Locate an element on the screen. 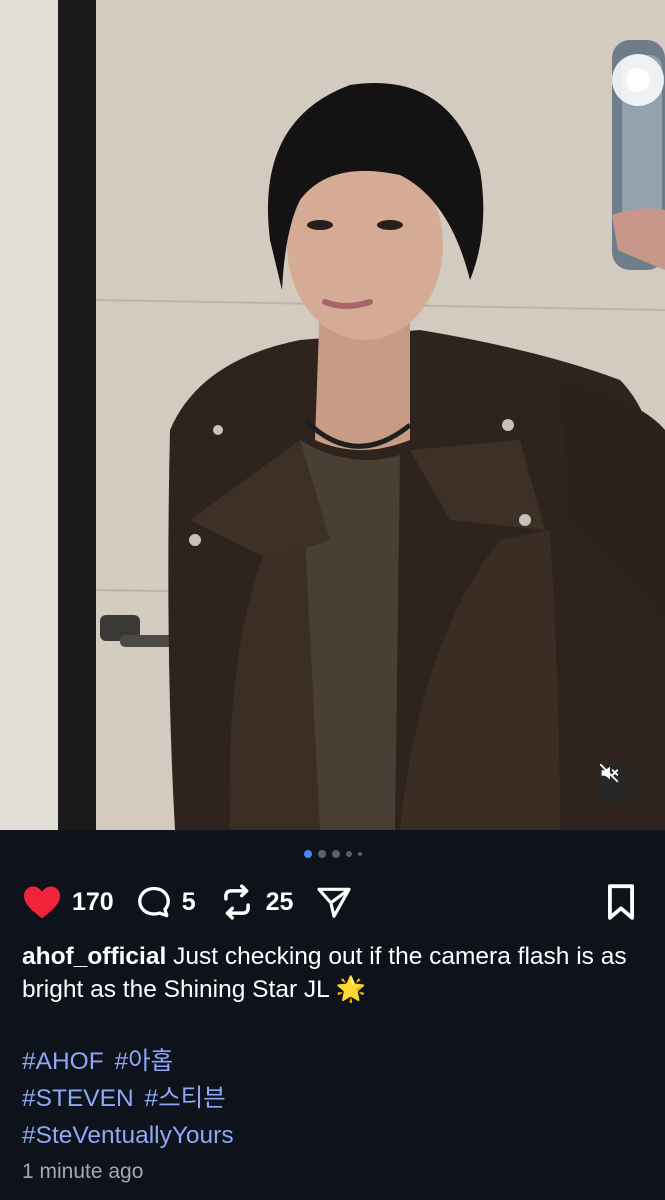  carousel-dot-active is located at coordinates (307, 854).